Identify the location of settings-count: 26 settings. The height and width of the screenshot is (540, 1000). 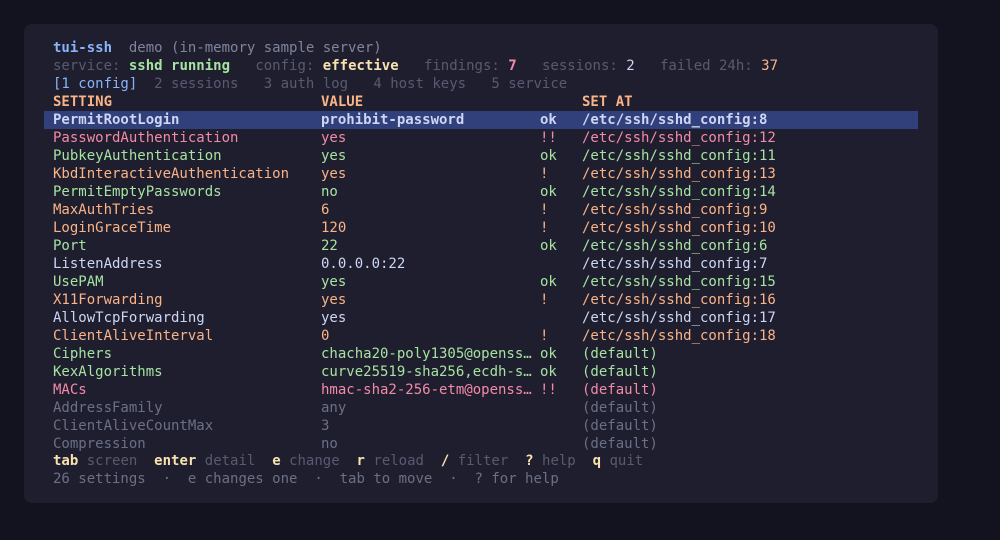
(99, 479).